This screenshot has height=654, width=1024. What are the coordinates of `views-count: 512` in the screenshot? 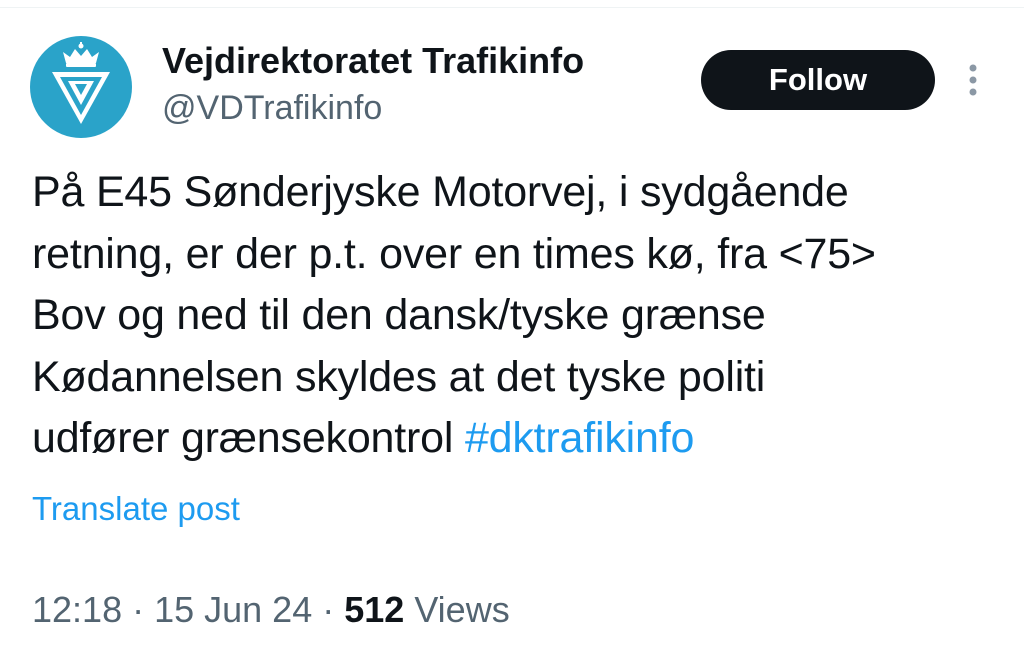 It's located at (374, 609).